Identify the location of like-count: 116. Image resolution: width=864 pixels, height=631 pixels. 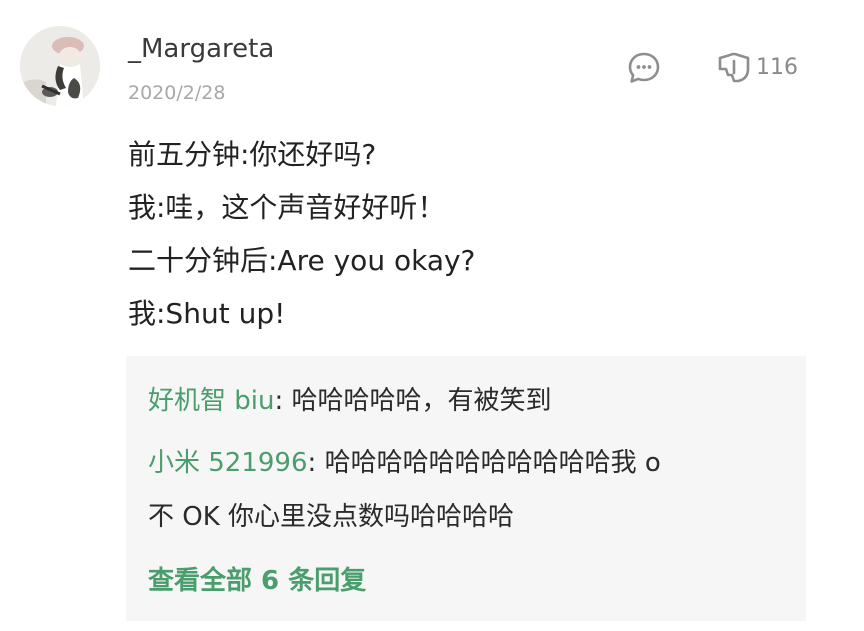
(777, 67).